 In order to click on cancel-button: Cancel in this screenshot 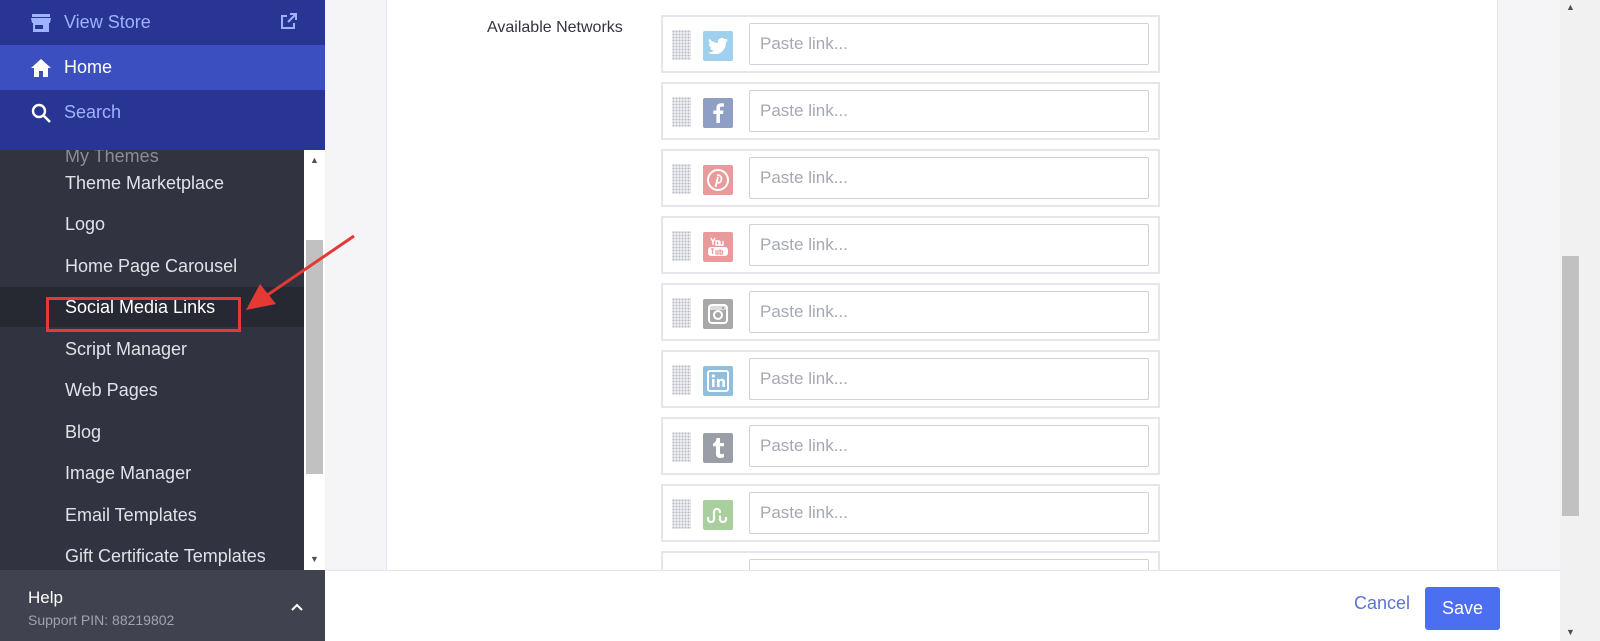, I will do `click(1382, 603)`.